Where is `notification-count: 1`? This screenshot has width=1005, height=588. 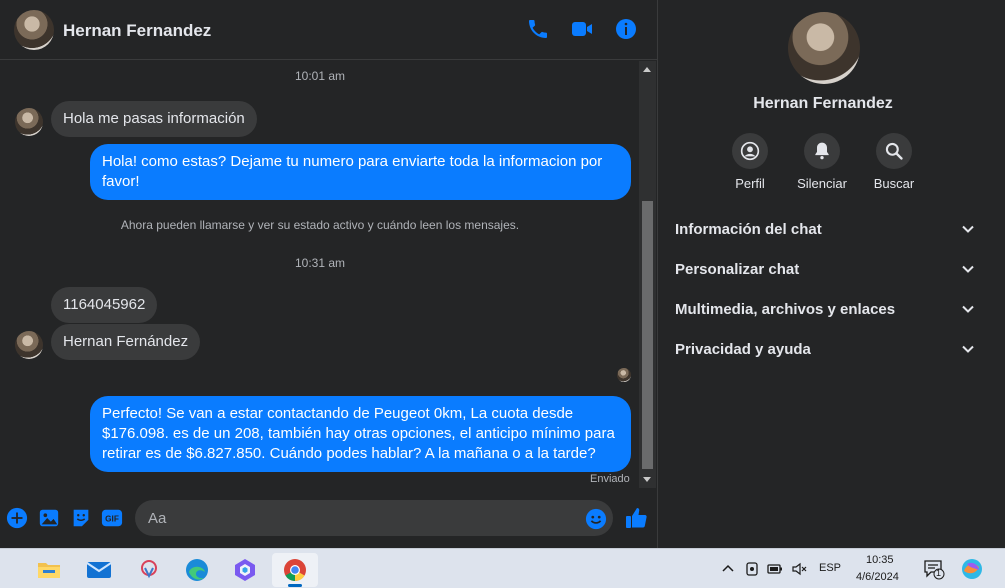
notification-count: 1 is located at coordinates (939, 573).